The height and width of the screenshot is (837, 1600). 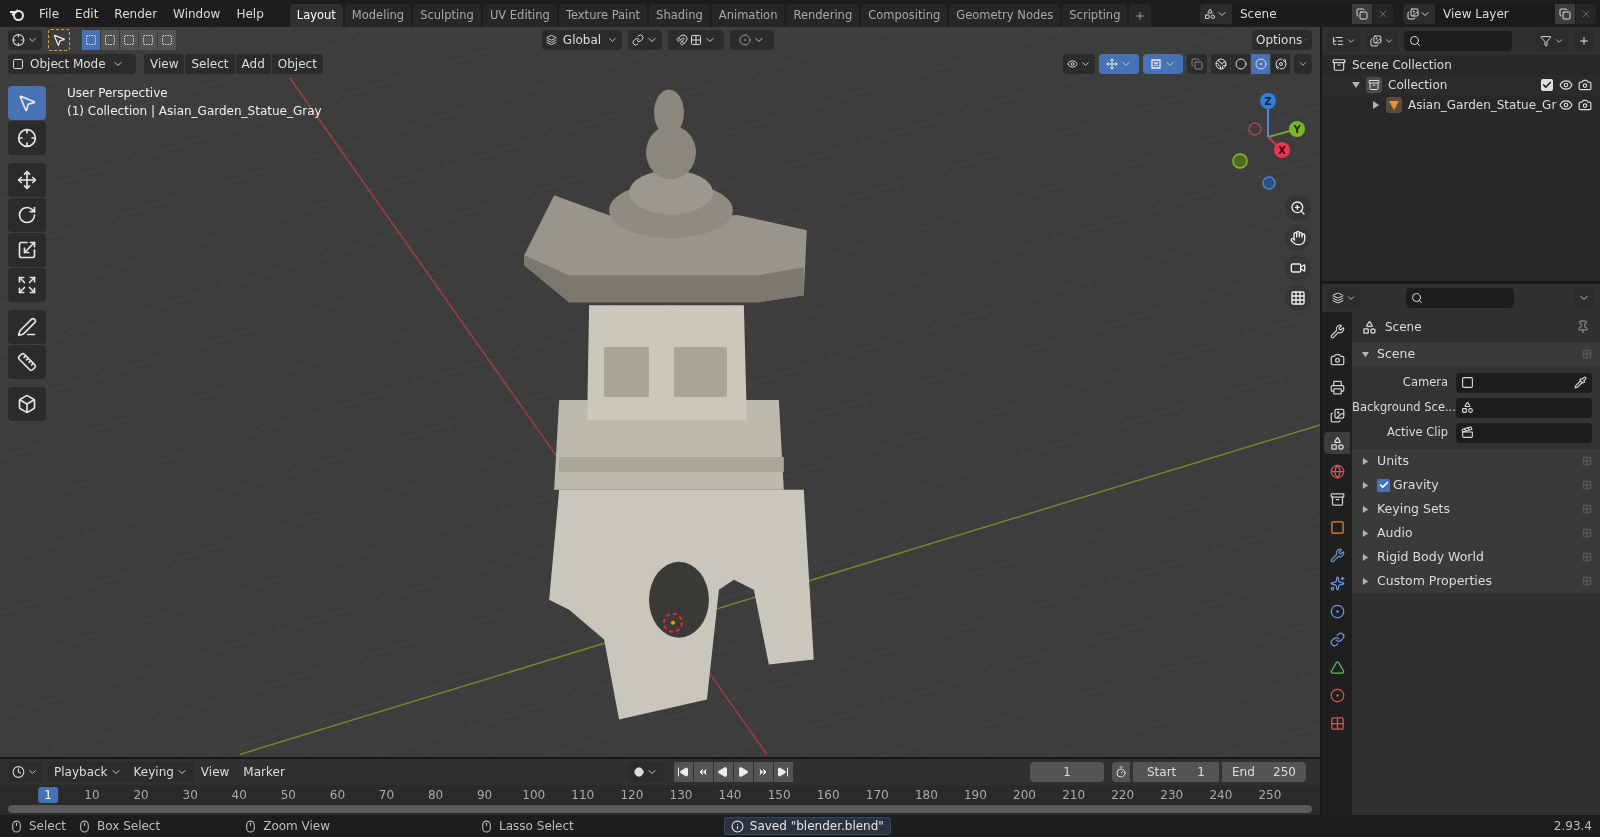 I want to click on current-frame-field: 1, so click(x=1067, y=772).